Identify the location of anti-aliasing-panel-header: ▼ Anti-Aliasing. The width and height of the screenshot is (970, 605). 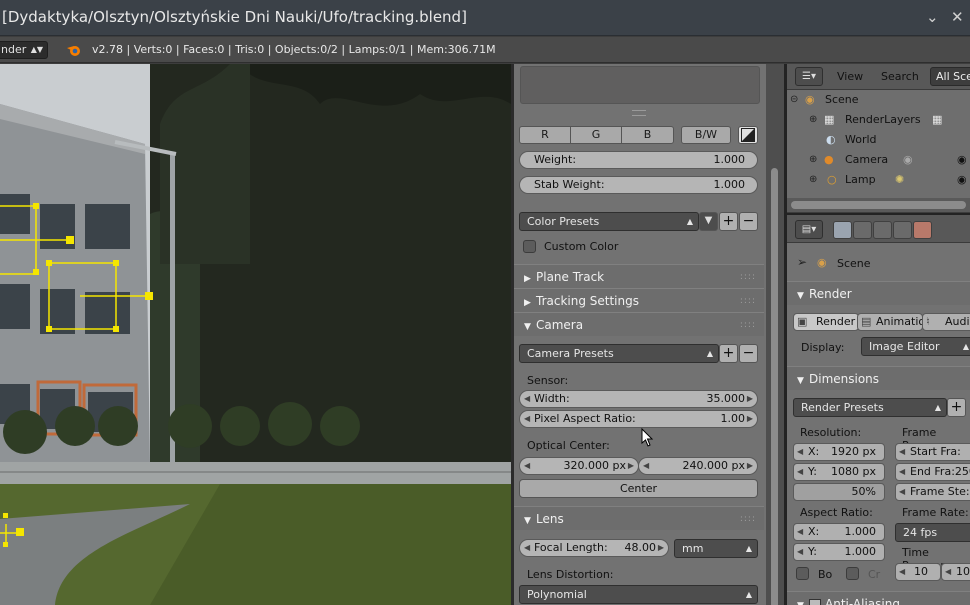
(878, 598).